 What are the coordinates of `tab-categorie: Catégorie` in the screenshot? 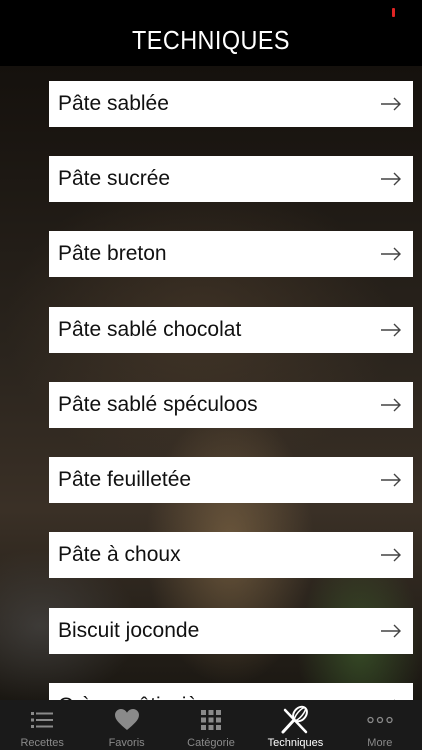 It's located at (211, 725).